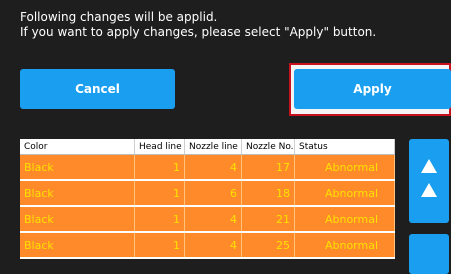 The image size is (451, 274). What do you see at coordinates (345, 146) in the screenshot?
I see `column-header-status: Status` at bounding box center [345, 146].